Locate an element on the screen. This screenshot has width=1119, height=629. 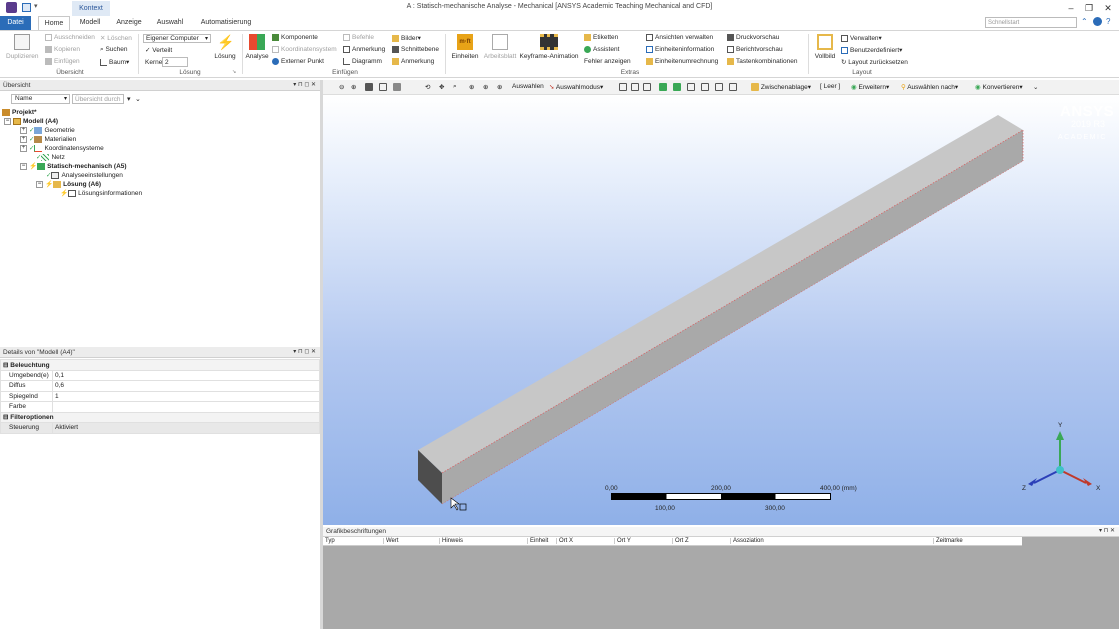
tree-item-solution: − ⚡ Lösung (A6) is located at coordinates (68, 184).